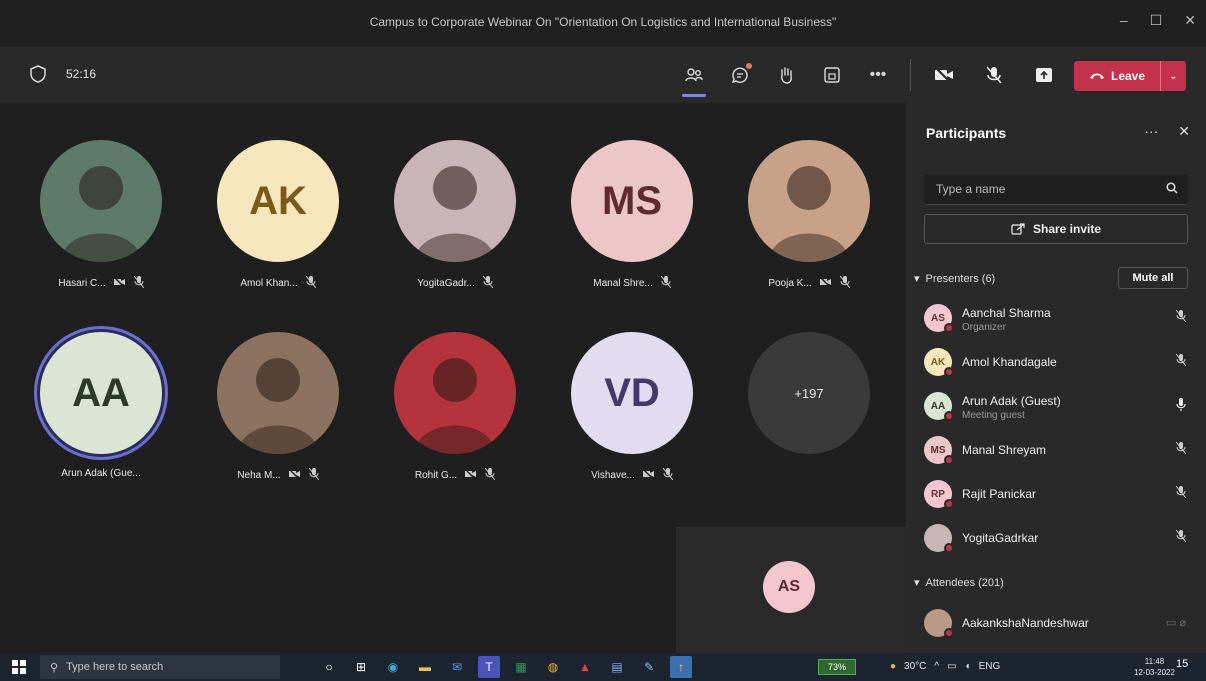 This screenshot has height=681, width=1206. What do you see at coordinates (1153, 278) in the screenshot?
I see `mute-all-button: Mute all` at bounding box center [1153, 278].